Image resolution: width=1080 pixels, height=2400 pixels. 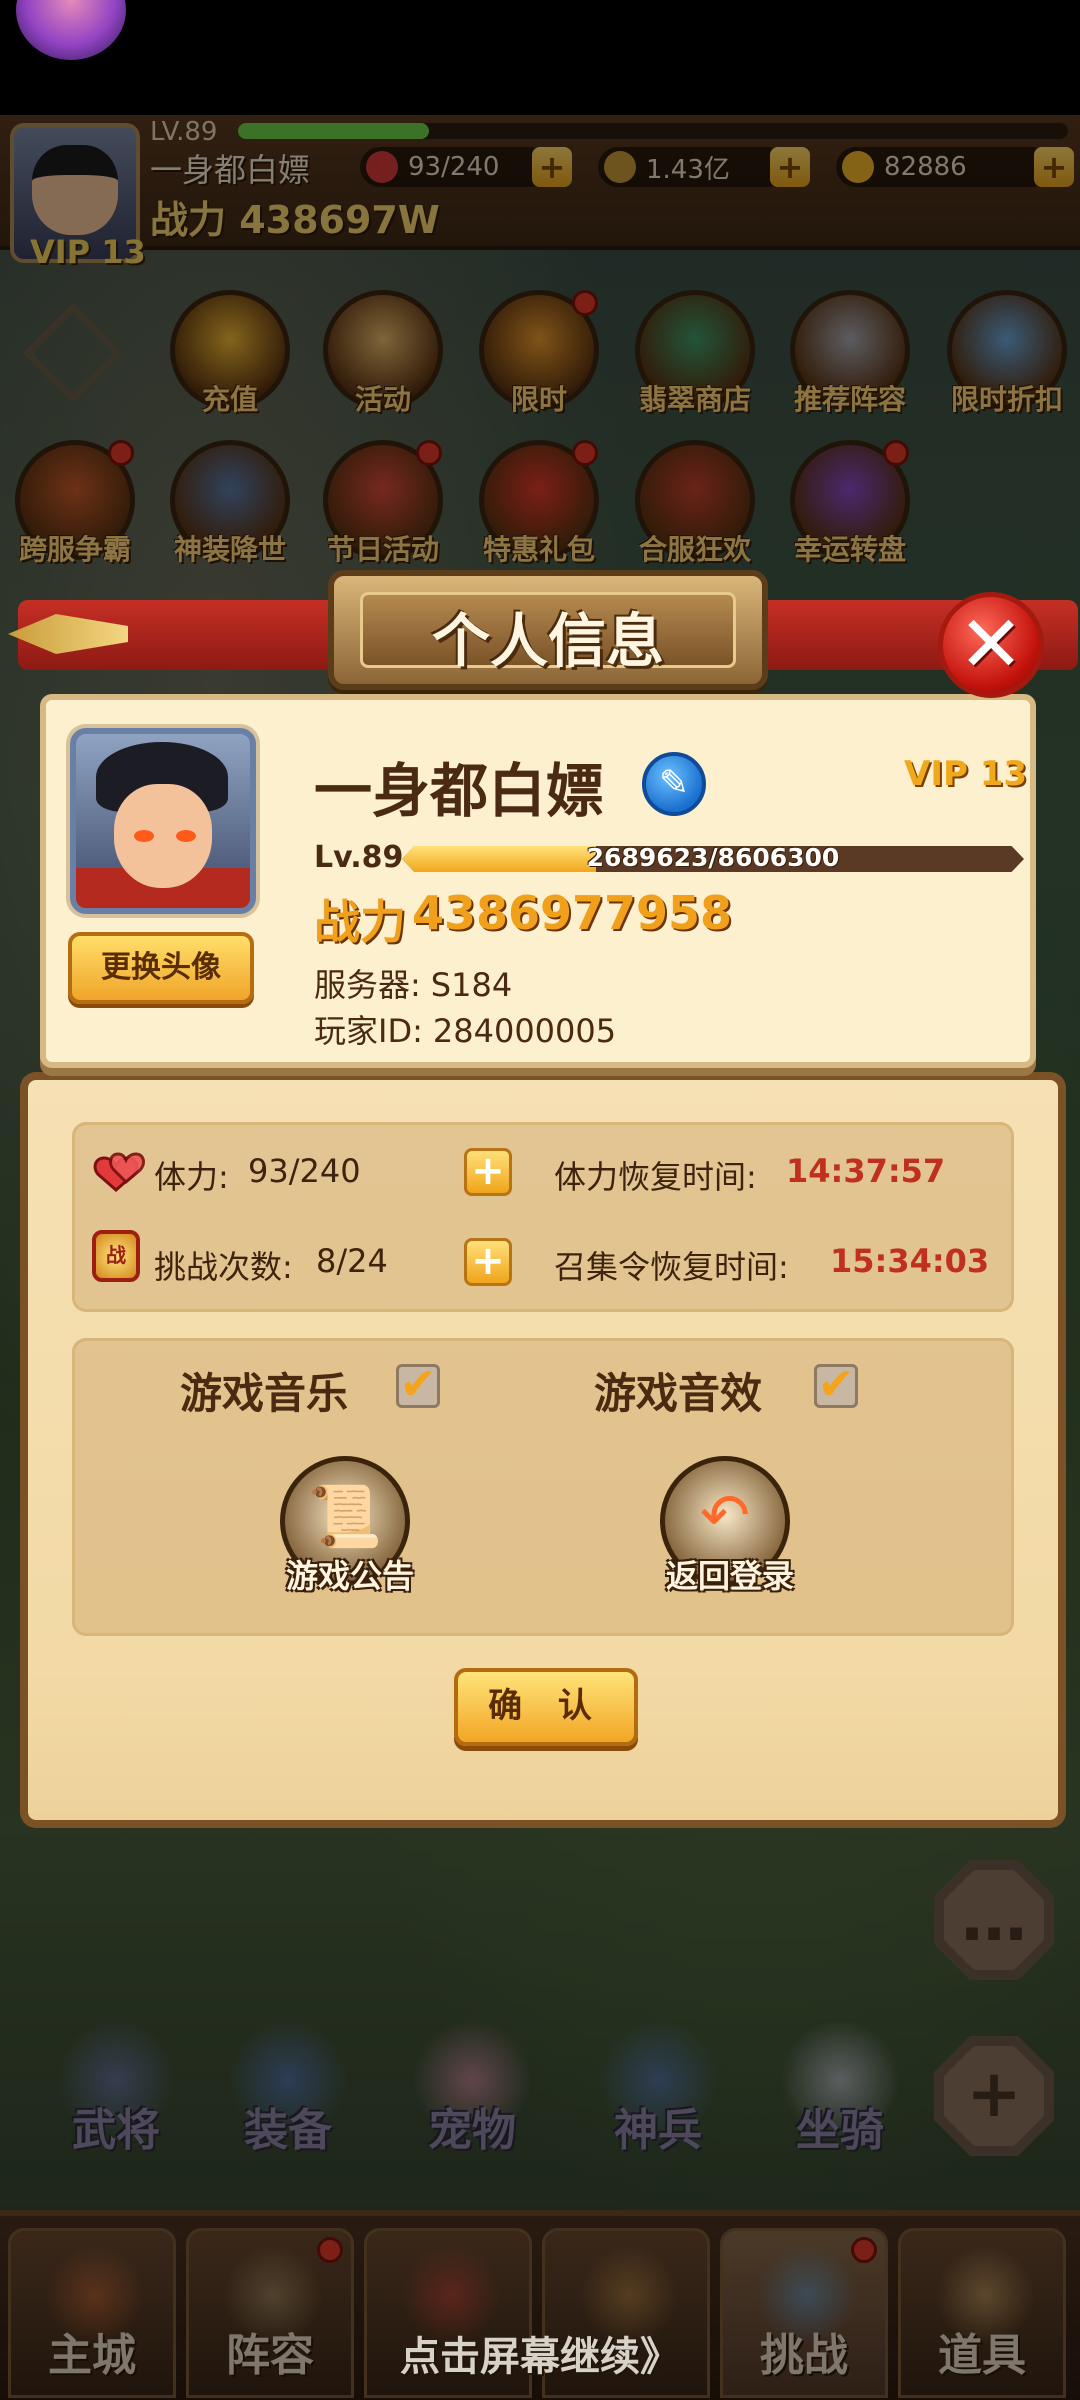 I want to click on stamina-recover-time: 14:37:57, so click(x=866, y=1171).